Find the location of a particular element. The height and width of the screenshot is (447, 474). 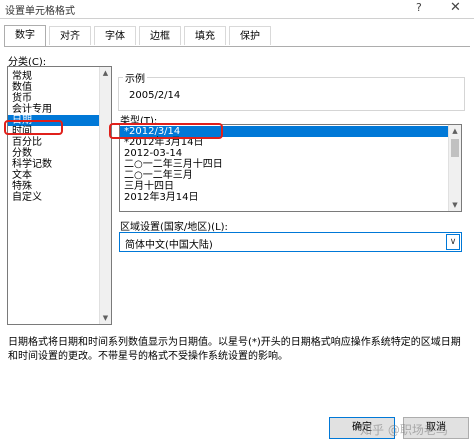

category-item-date: 日期 is located at coordinates (59, 120).